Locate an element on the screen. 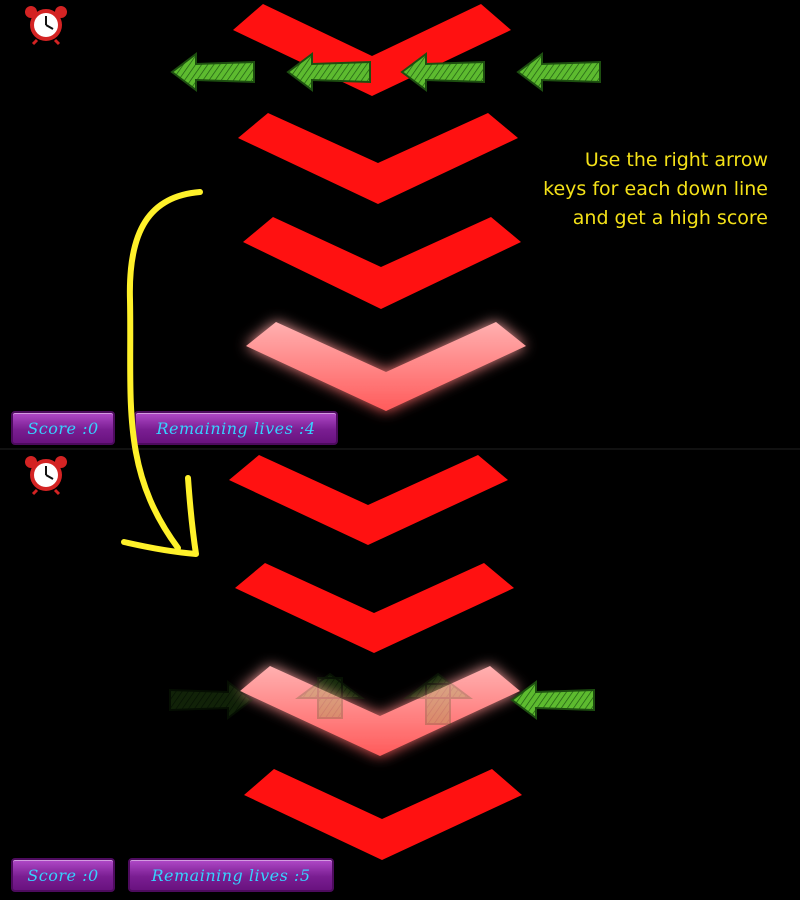  lives-badge: Remaining lives :4 is located at coordinates (236, 428).